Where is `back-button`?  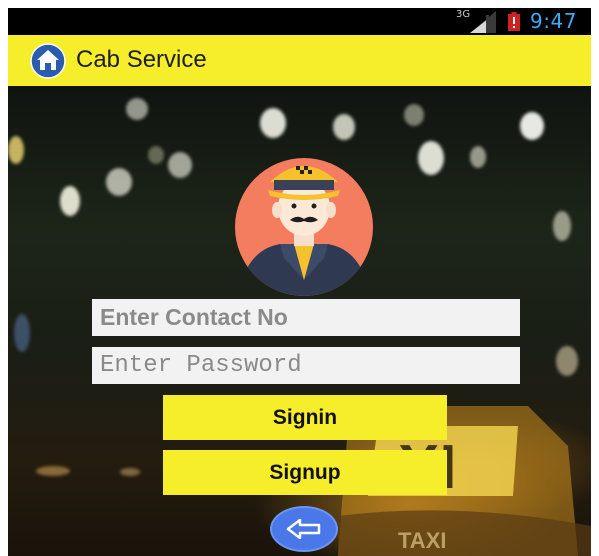 back-button is located at coordinates (304, 529).